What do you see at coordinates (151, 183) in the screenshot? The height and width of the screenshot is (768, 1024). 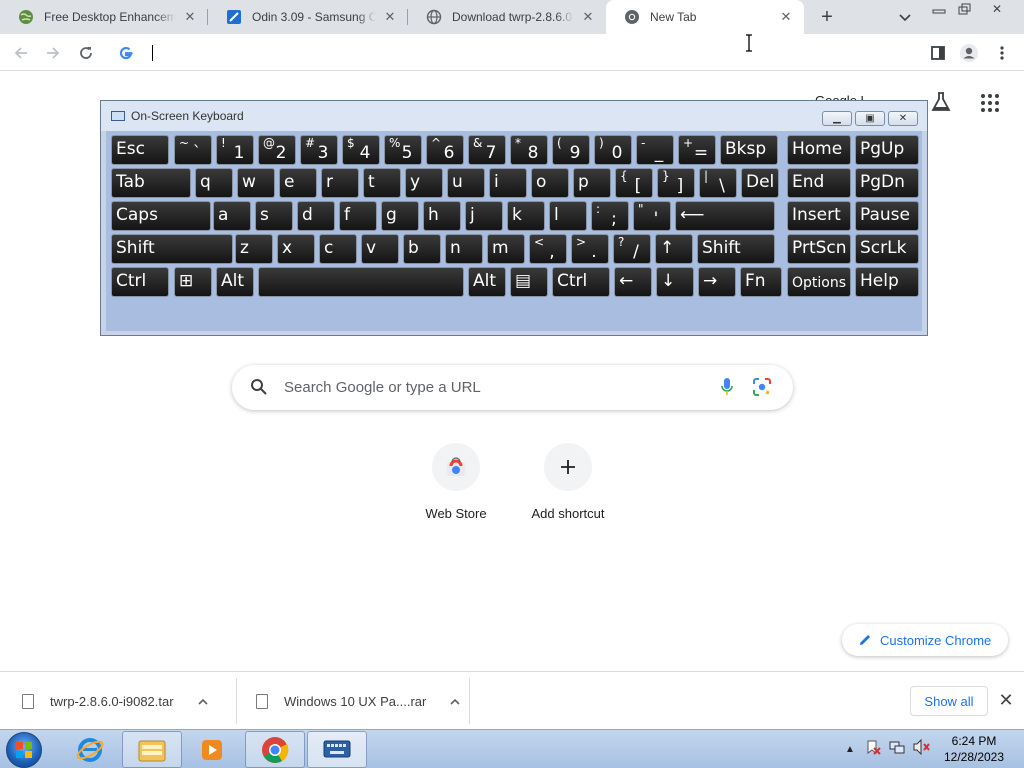 I see `osk-key-tab: Tab` at bounding box center [151, 183].